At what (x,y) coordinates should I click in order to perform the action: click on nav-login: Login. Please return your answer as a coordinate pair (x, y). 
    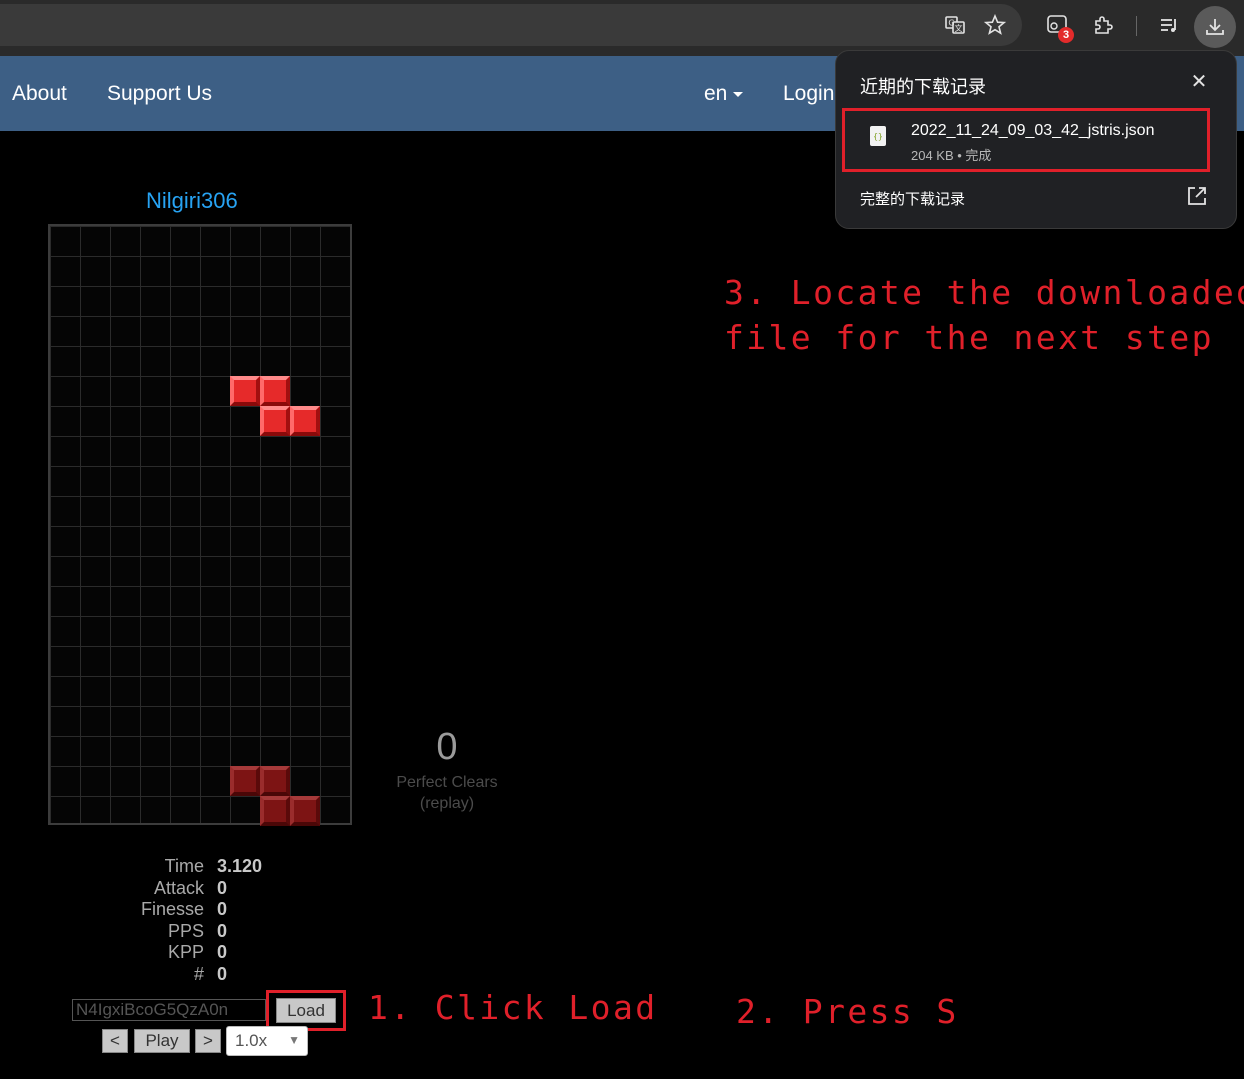
    Looking at the image, I should click on (808, 94).